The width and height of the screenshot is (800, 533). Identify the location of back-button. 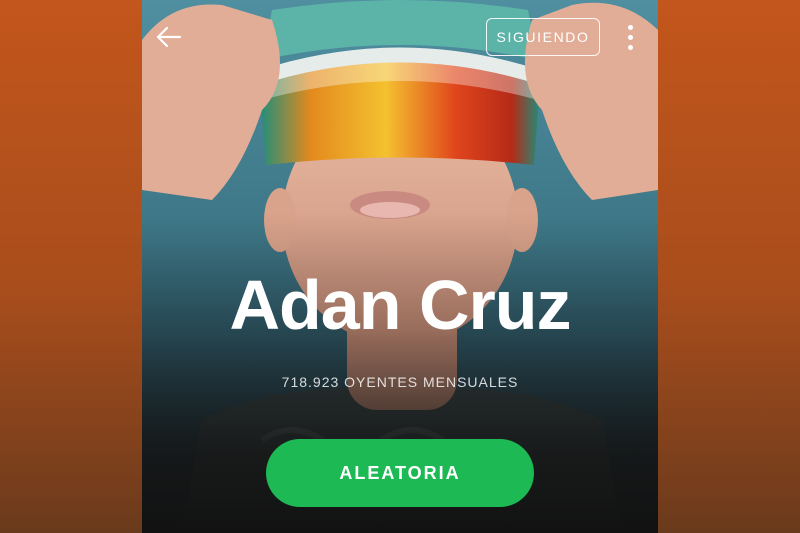
(169, 37).